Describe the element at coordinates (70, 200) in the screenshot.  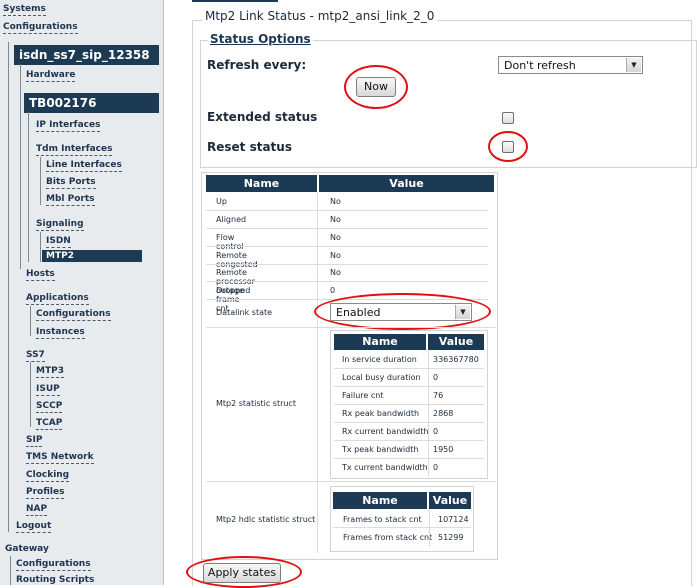
I see `nav-mbl-ports: Mbl Ports` at that location.